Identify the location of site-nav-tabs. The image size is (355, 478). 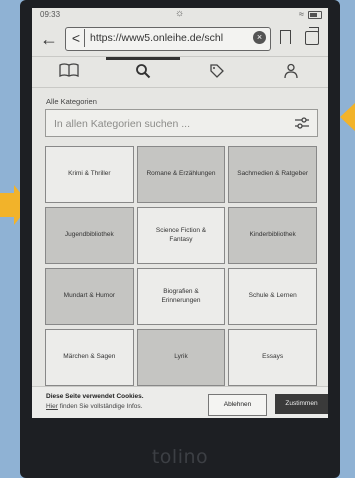
(180, 72).